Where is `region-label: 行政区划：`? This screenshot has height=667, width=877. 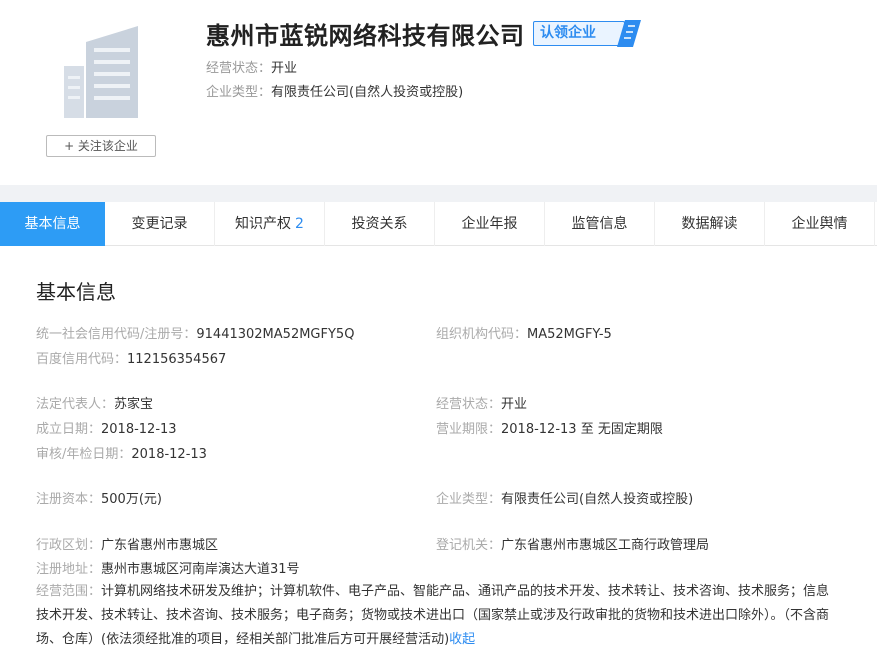
region-label: 行政区划： is located at coordinates (69, 545).